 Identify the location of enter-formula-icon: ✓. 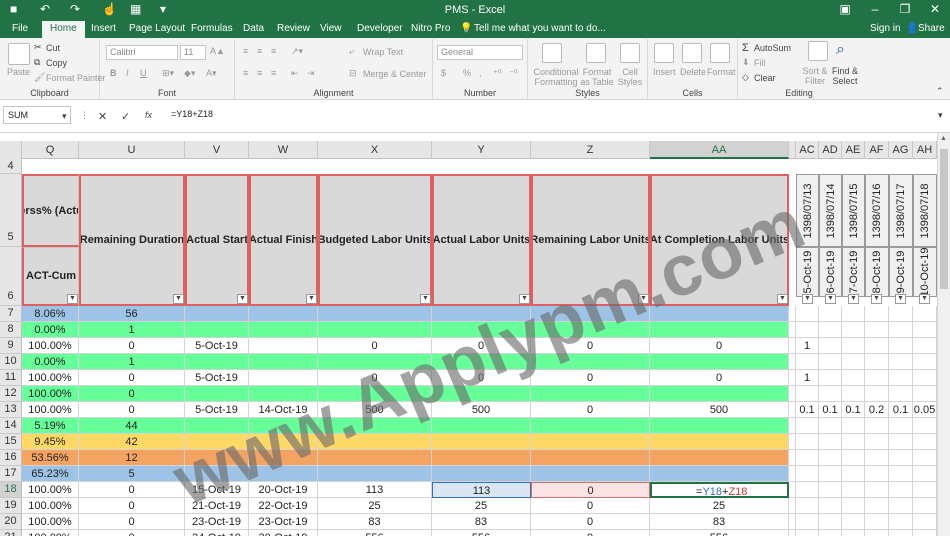
(125, 116).